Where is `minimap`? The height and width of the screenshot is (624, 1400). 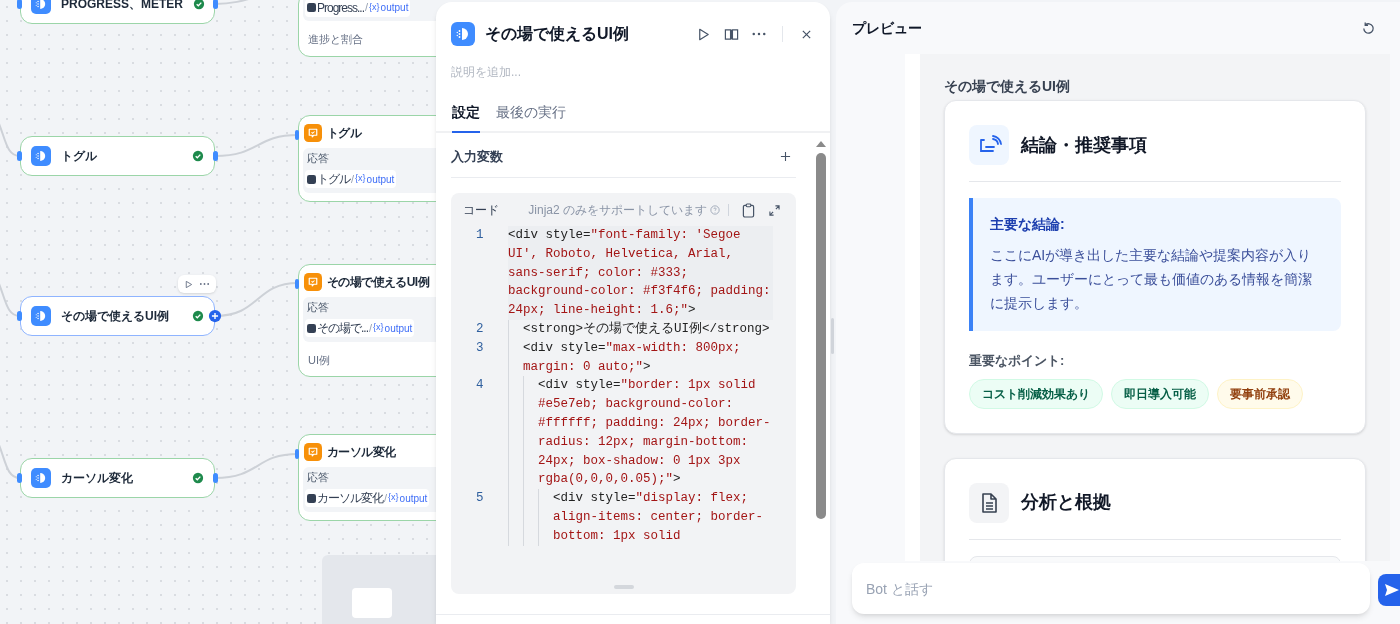 minimap is located at coordinates (379, 589).